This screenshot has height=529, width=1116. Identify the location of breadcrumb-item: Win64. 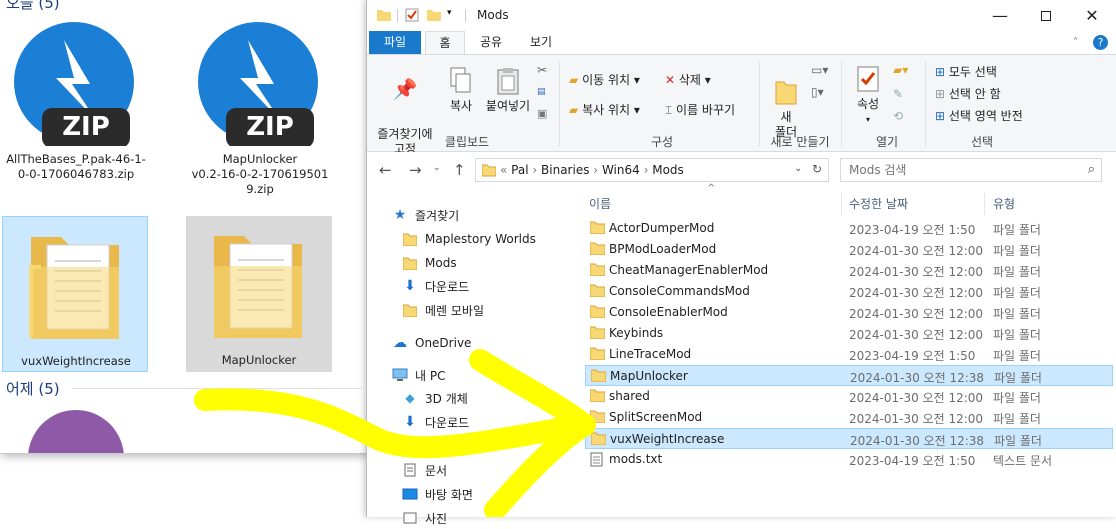
(621, 170).